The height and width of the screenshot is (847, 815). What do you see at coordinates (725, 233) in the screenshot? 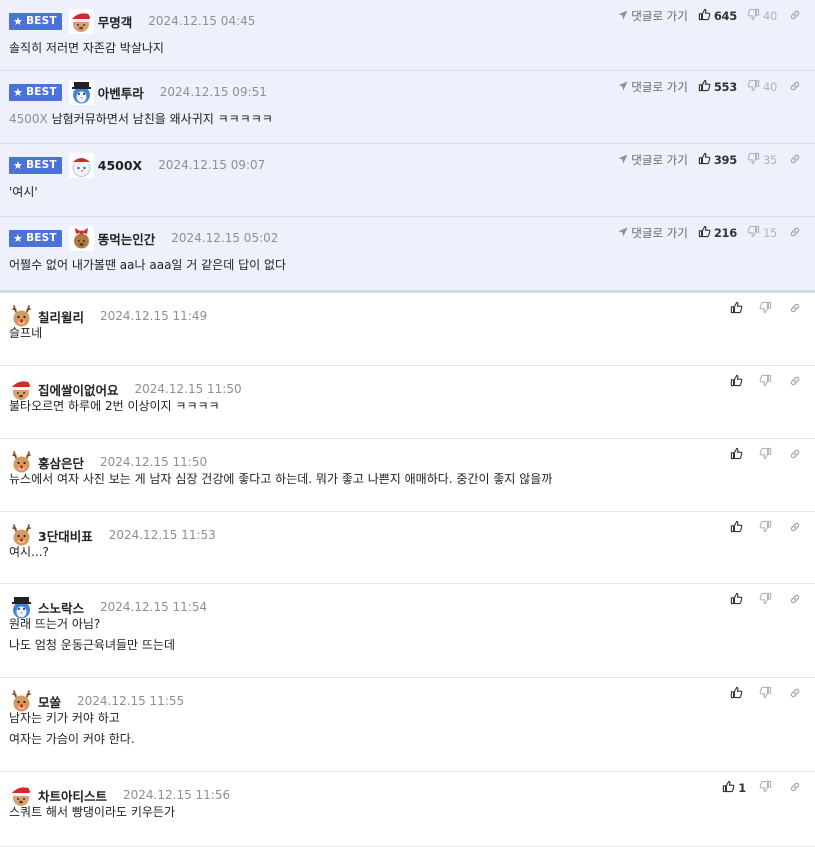
I see `like-count: 216` at bounding box center [725, 233].